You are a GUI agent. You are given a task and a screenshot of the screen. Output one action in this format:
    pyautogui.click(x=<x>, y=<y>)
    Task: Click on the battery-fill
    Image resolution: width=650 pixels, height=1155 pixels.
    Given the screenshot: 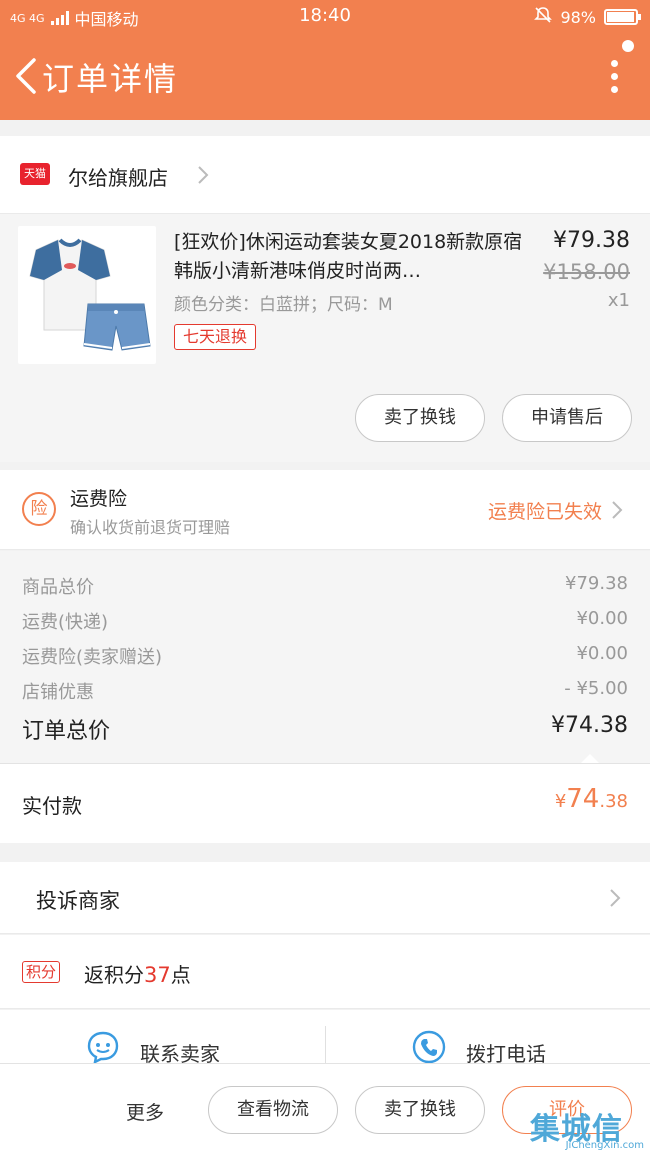 What is the action you would take?
    pyautogui.click(x=620, y=17)
    